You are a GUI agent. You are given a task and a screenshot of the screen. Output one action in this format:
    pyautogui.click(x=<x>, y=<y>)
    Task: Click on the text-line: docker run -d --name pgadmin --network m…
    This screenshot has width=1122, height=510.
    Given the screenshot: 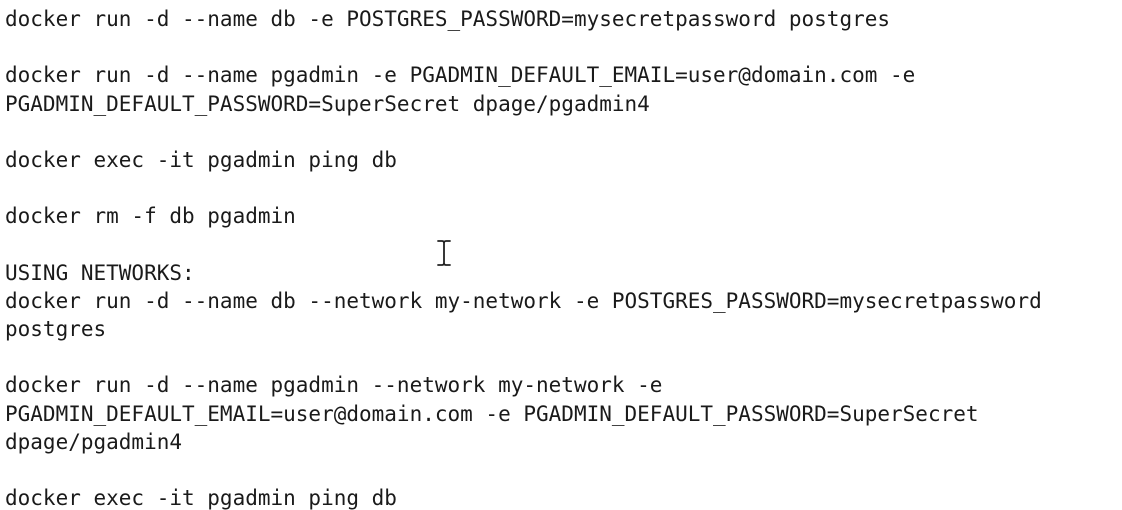 What is the action you would take?
    pyautogui.click(x=523, y=385)
    